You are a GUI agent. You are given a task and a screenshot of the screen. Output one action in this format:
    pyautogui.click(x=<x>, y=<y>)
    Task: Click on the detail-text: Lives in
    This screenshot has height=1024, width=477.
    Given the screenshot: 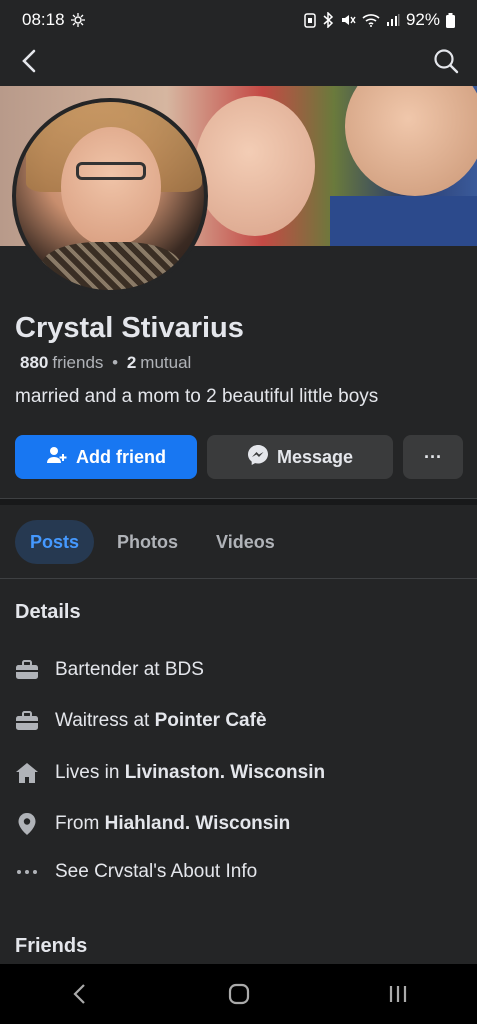 What is the action you would take?
    pyautogui.click(x=90, y=772)
    